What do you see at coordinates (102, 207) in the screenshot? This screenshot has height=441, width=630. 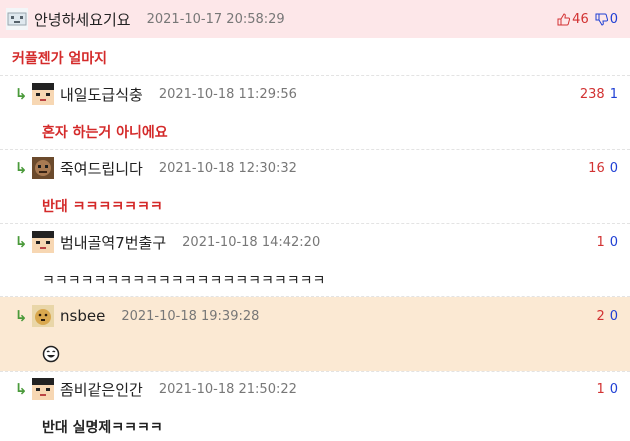 I see `reply-text: 반대 ㅋㅋㅋㅋㅋㅋㅋ` at bounding box center [102, 207].